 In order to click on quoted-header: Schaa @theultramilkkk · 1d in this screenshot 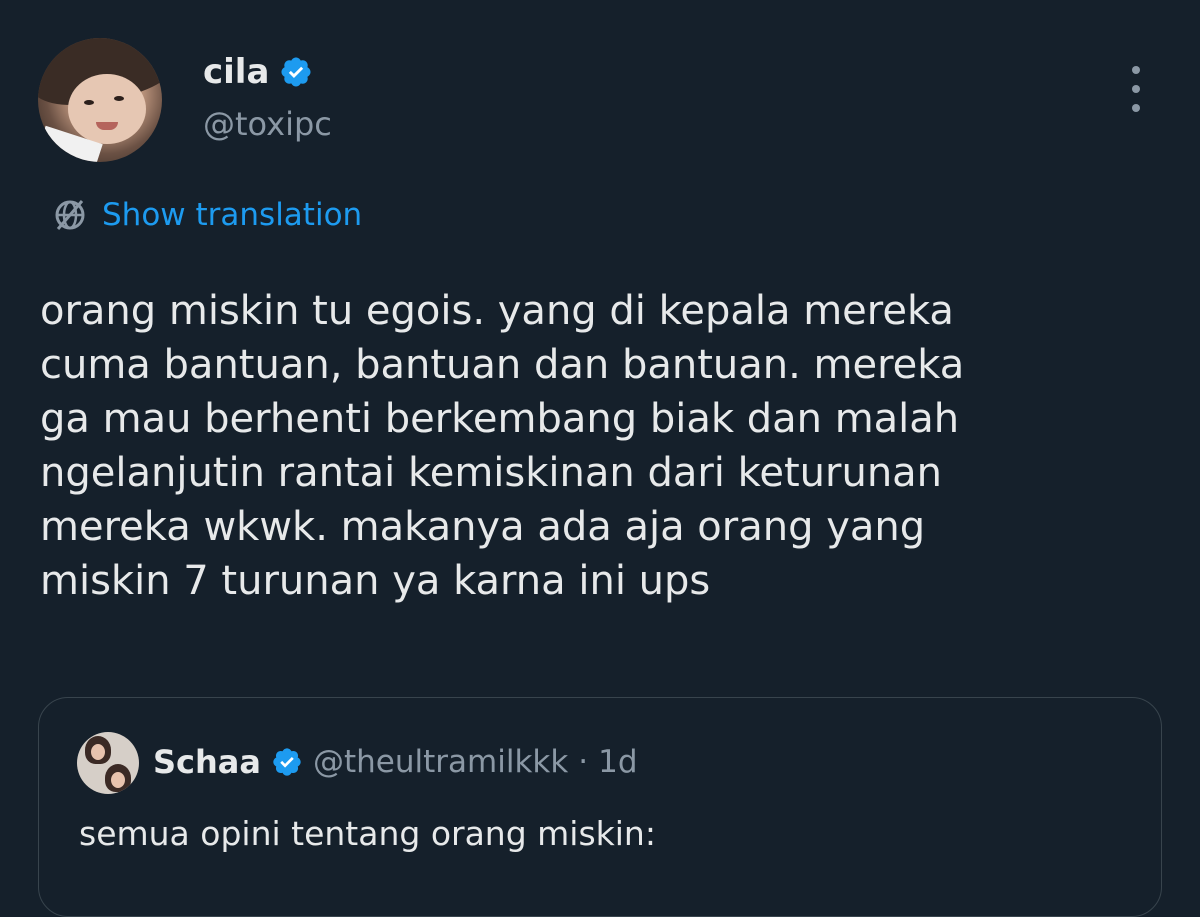, I will do `click(395, 762)`.